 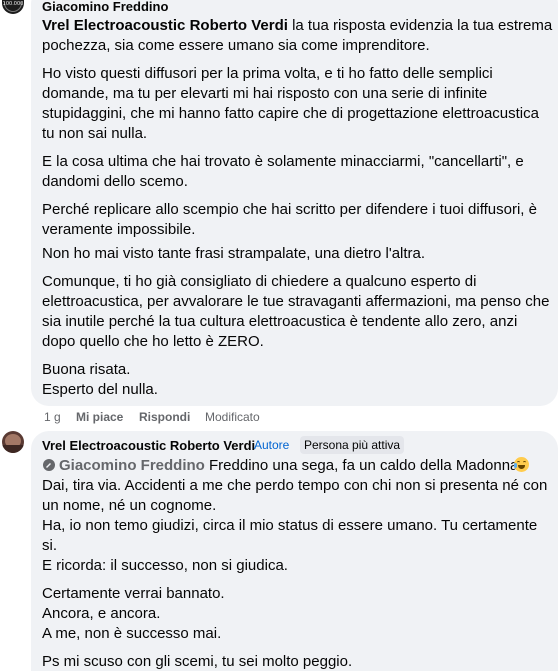 What do you see at coordinates (105, 7) in the screenshot?
I see `comment-author-1: Giacomino Freddino` at bounding box center [105, 7].